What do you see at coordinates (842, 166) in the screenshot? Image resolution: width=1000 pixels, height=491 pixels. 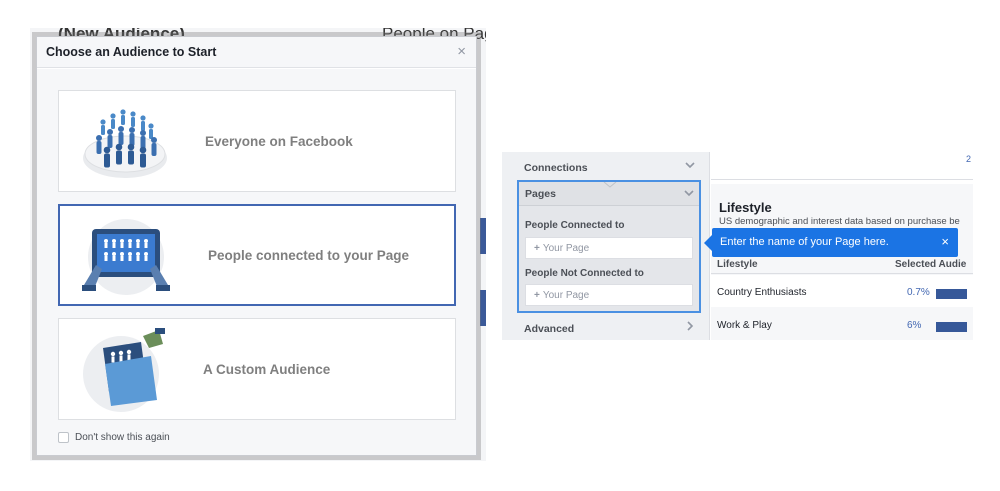 I see `top-strip: 2` at bounding box center [842, 166].